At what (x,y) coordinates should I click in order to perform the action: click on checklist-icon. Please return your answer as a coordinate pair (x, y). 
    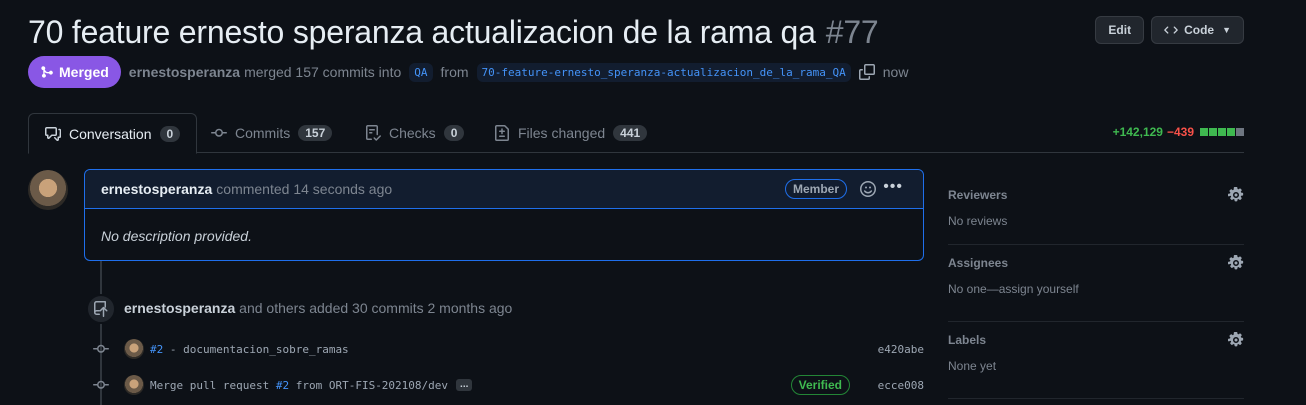
    Looking at the image, I should click on (373, 133).